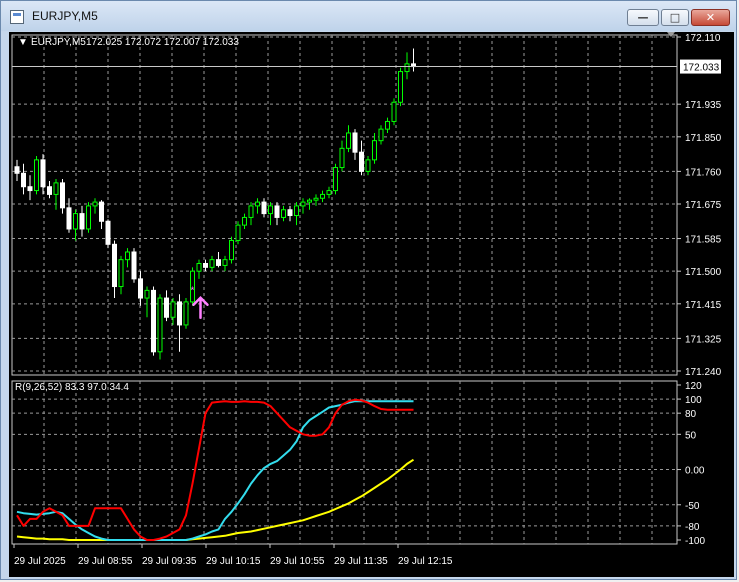 This screenshot has height=582, width=739. What do you see at coordinates (703, 240) in the screenshot?
I see `price-axis-label: 171.585` at bounding box center [703, 240].